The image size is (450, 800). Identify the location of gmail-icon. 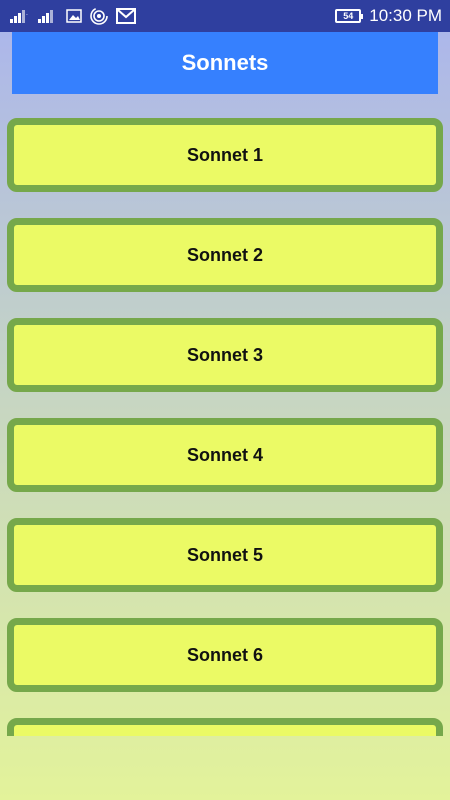
(126, 16).